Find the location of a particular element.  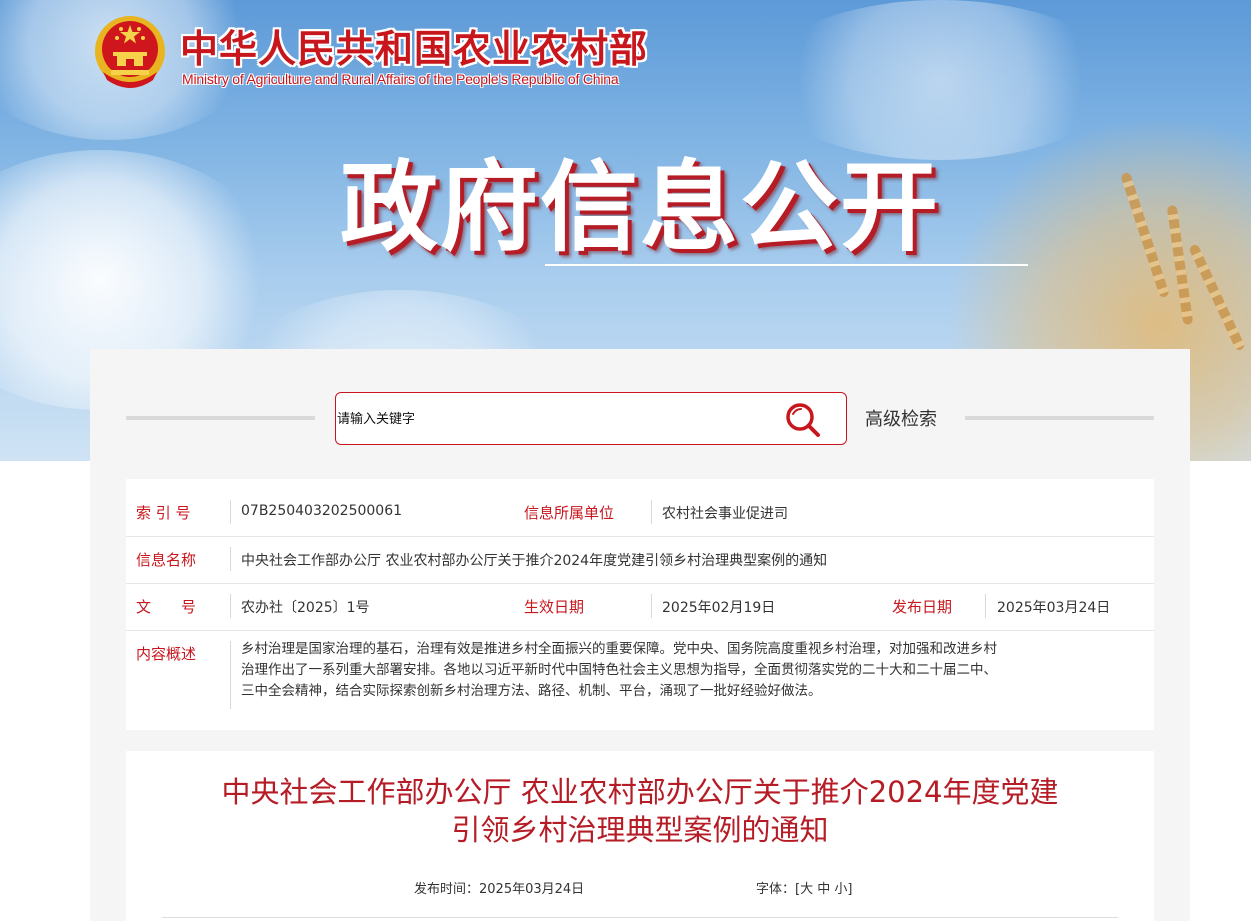

publish-time-label: 发布时间： is located at coordinates (447, 889).